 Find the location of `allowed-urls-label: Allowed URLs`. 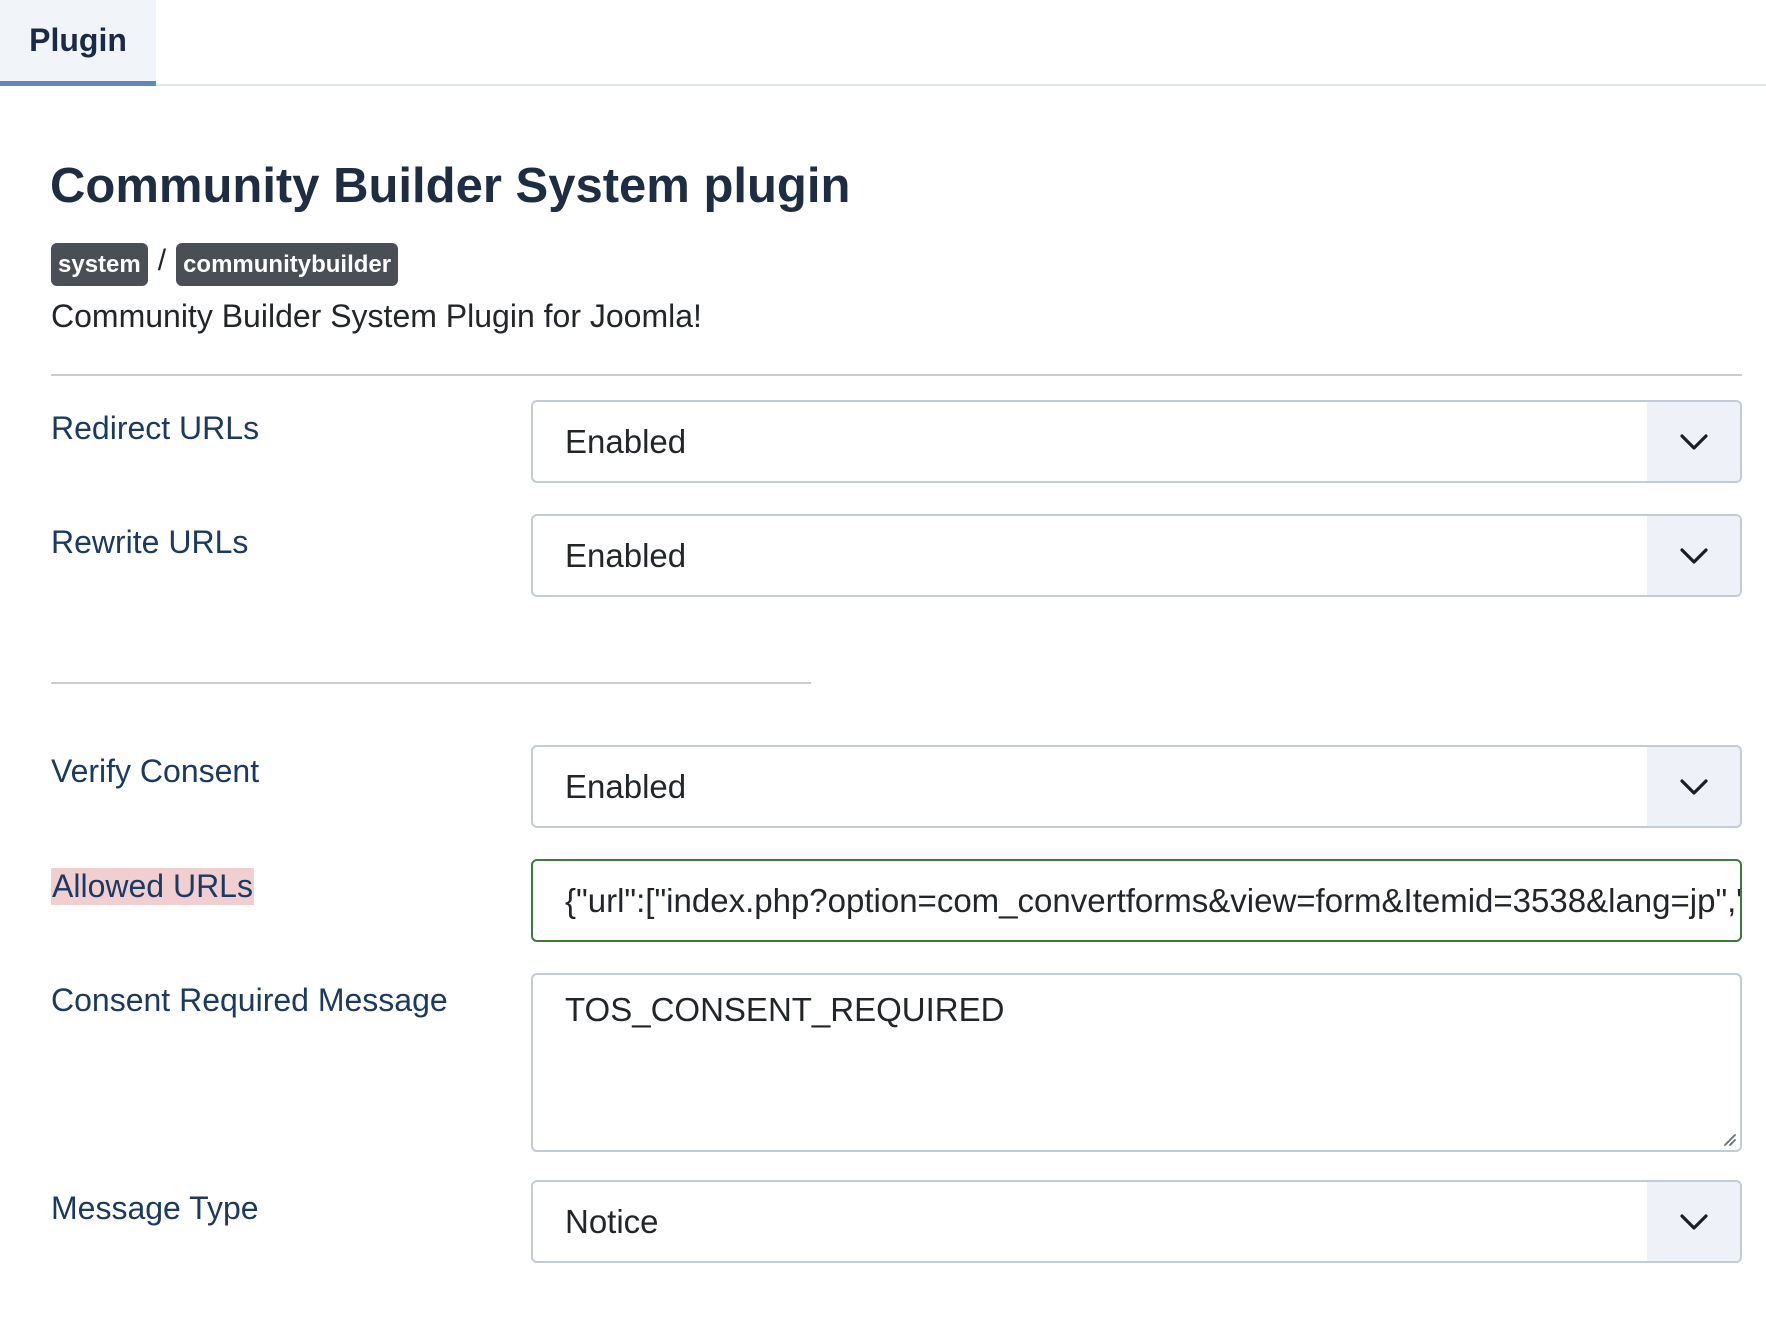

allowed-urls-label: Allowed URLs is located at coordinates (152, 886).